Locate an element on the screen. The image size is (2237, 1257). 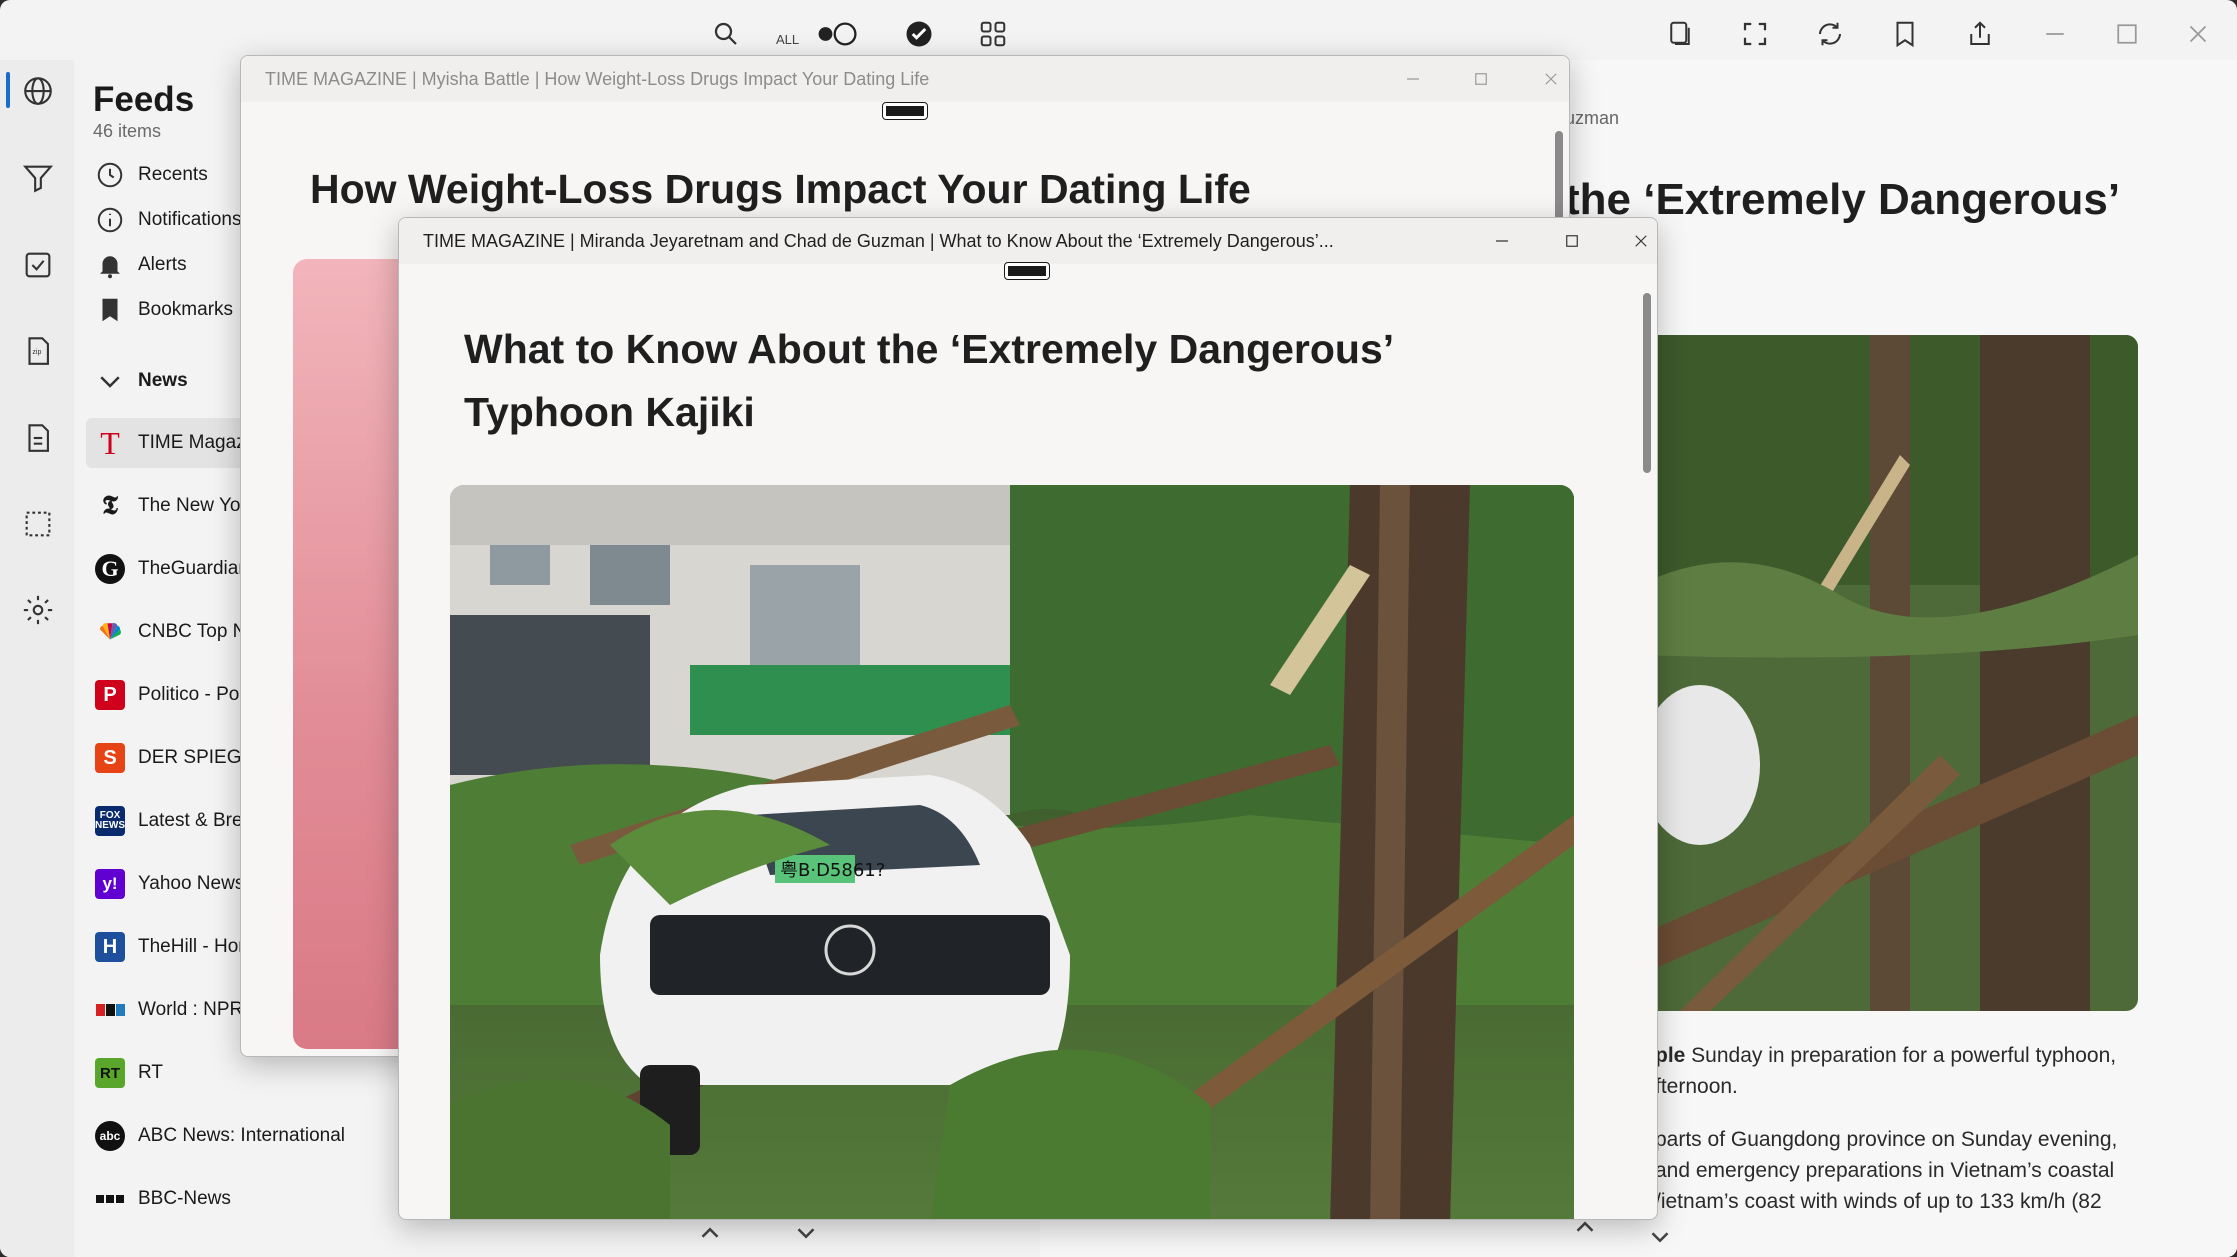
article-text: fternoon. is located at coordinates (1696, 1086).